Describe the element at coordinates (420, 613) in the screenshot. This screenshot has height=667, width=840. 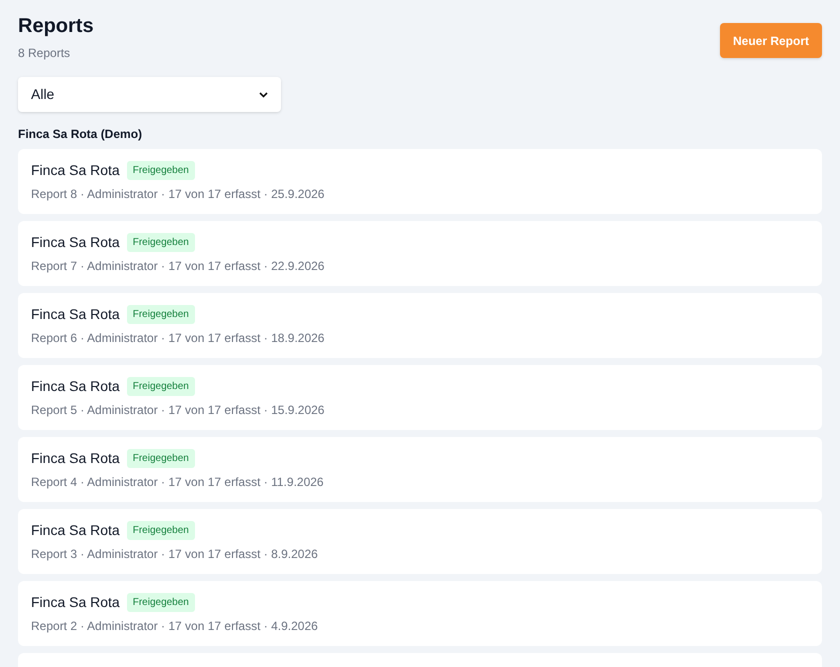
I see `report-card: Finca Sa Rota Freigegeben Report 2 · Administrator · 17 von 17 erfasst · 4.9.2026` at that location.